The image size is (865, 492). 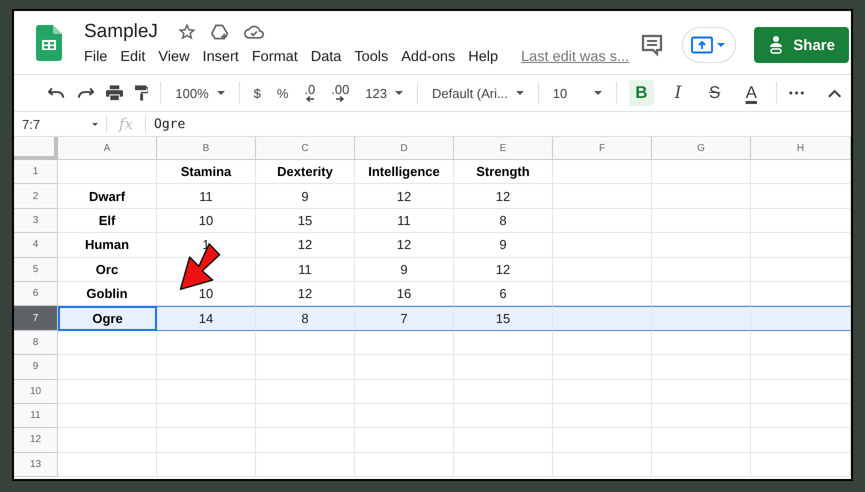 I want to click on left-arrow-icon, so click(x=310, y=99).